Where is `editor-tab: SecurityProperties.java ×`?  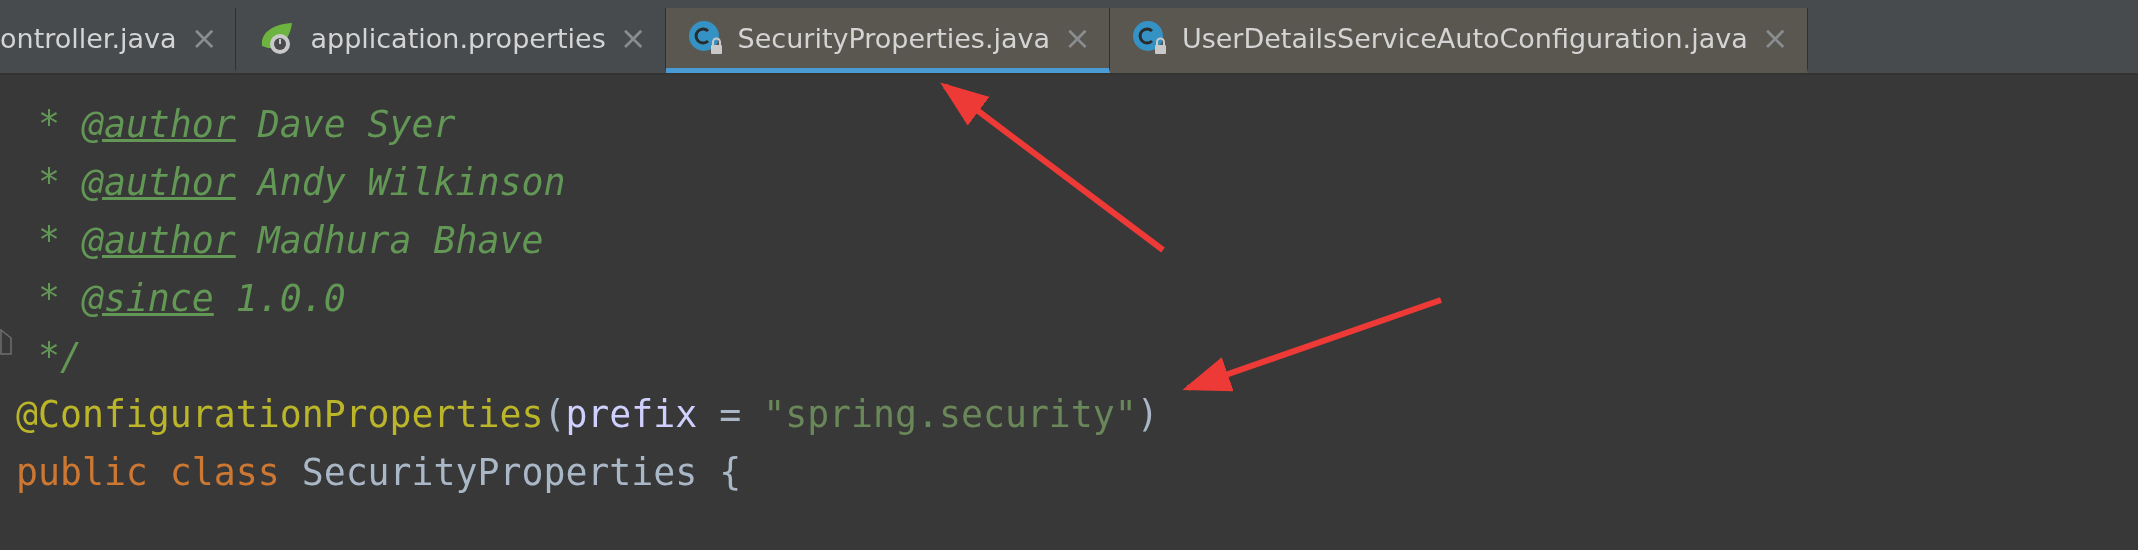 editor-tab: SecurityProperties.java × is located at coordinates (887, 40).